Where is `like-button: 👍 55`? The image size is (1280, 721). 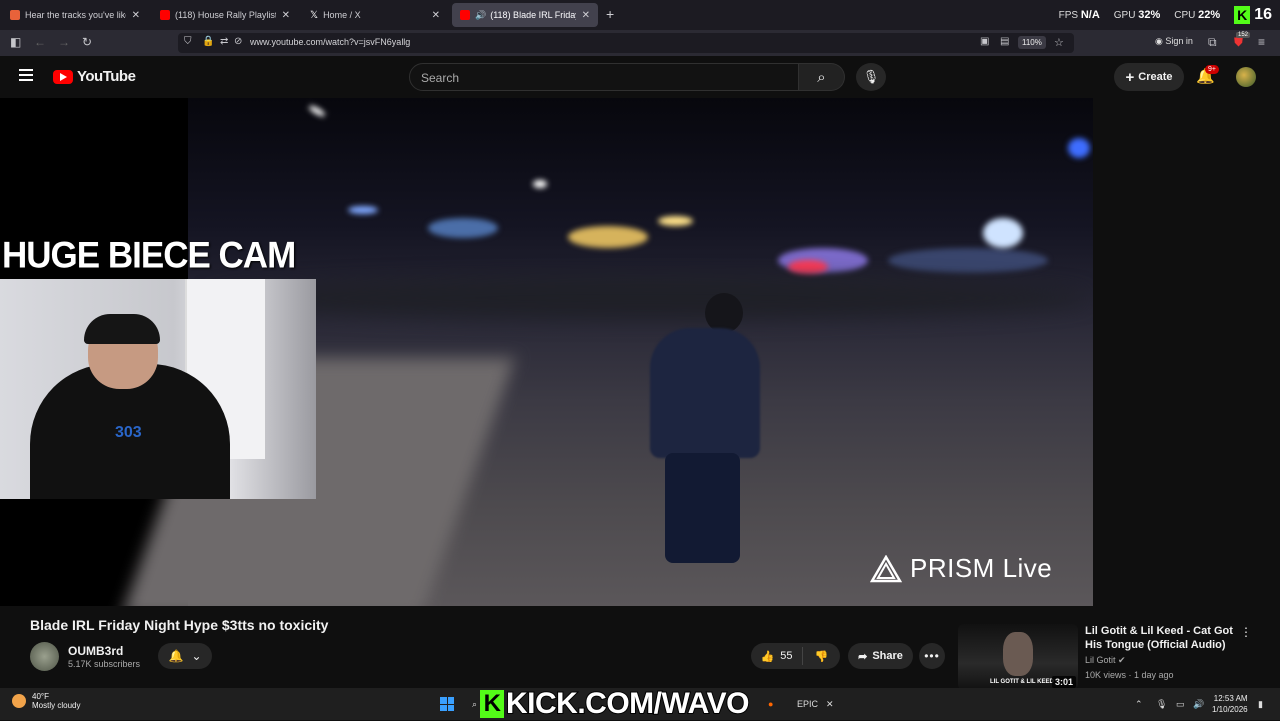 like-button: 👍 55 is located at coordinates (777, 656).